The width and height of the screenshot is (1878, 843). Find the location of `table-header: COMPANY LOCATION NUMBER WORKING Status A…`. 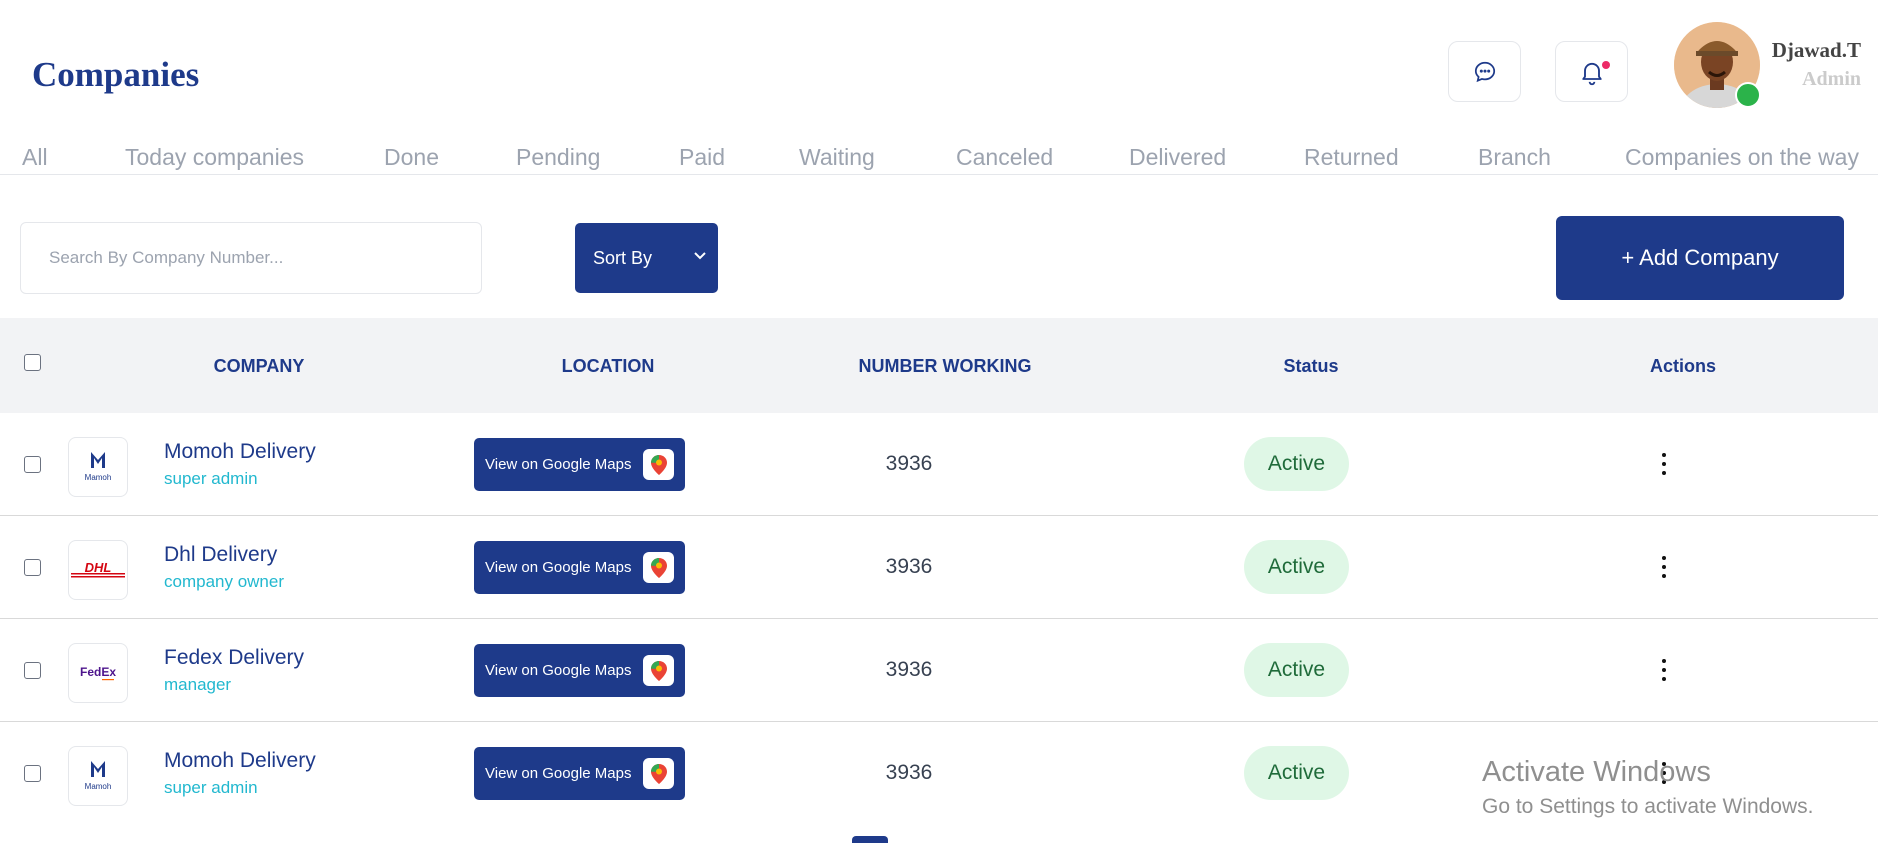

table-header: COMPANY LOCATION NUMBER WORKING Status A… is located at coordinates (939, 365).